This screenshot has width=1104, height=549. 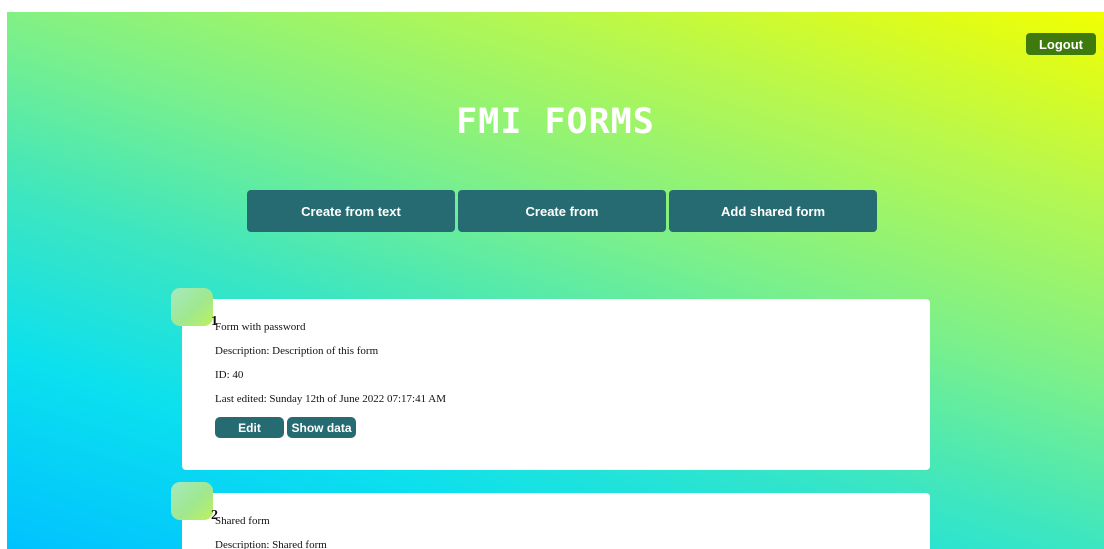 What do you see at coordinates (242, 521) in the screenshot?
I see `form-name: Shared form` at bounding box center [242, 521].